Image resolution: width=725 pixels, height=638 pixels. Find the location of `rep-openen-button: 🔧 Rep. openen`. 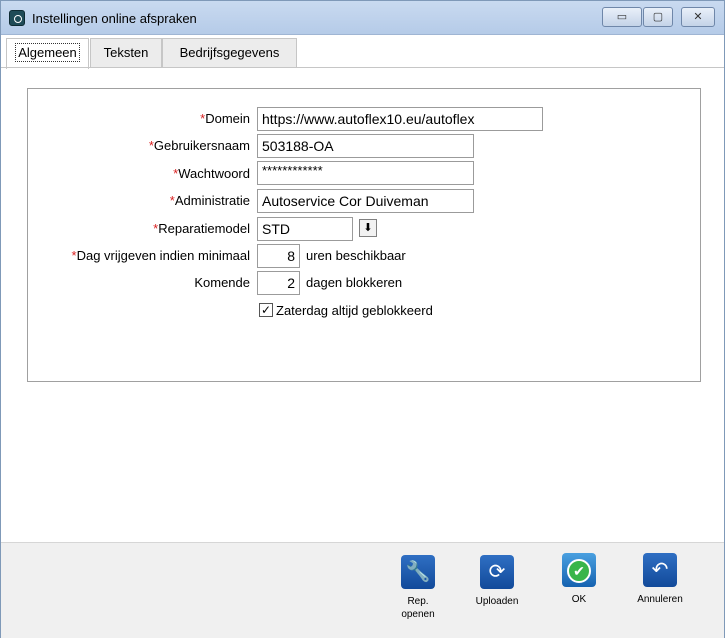

rep-openen-button: 🔧 Rep. openen is located at coordinates (418, 588).